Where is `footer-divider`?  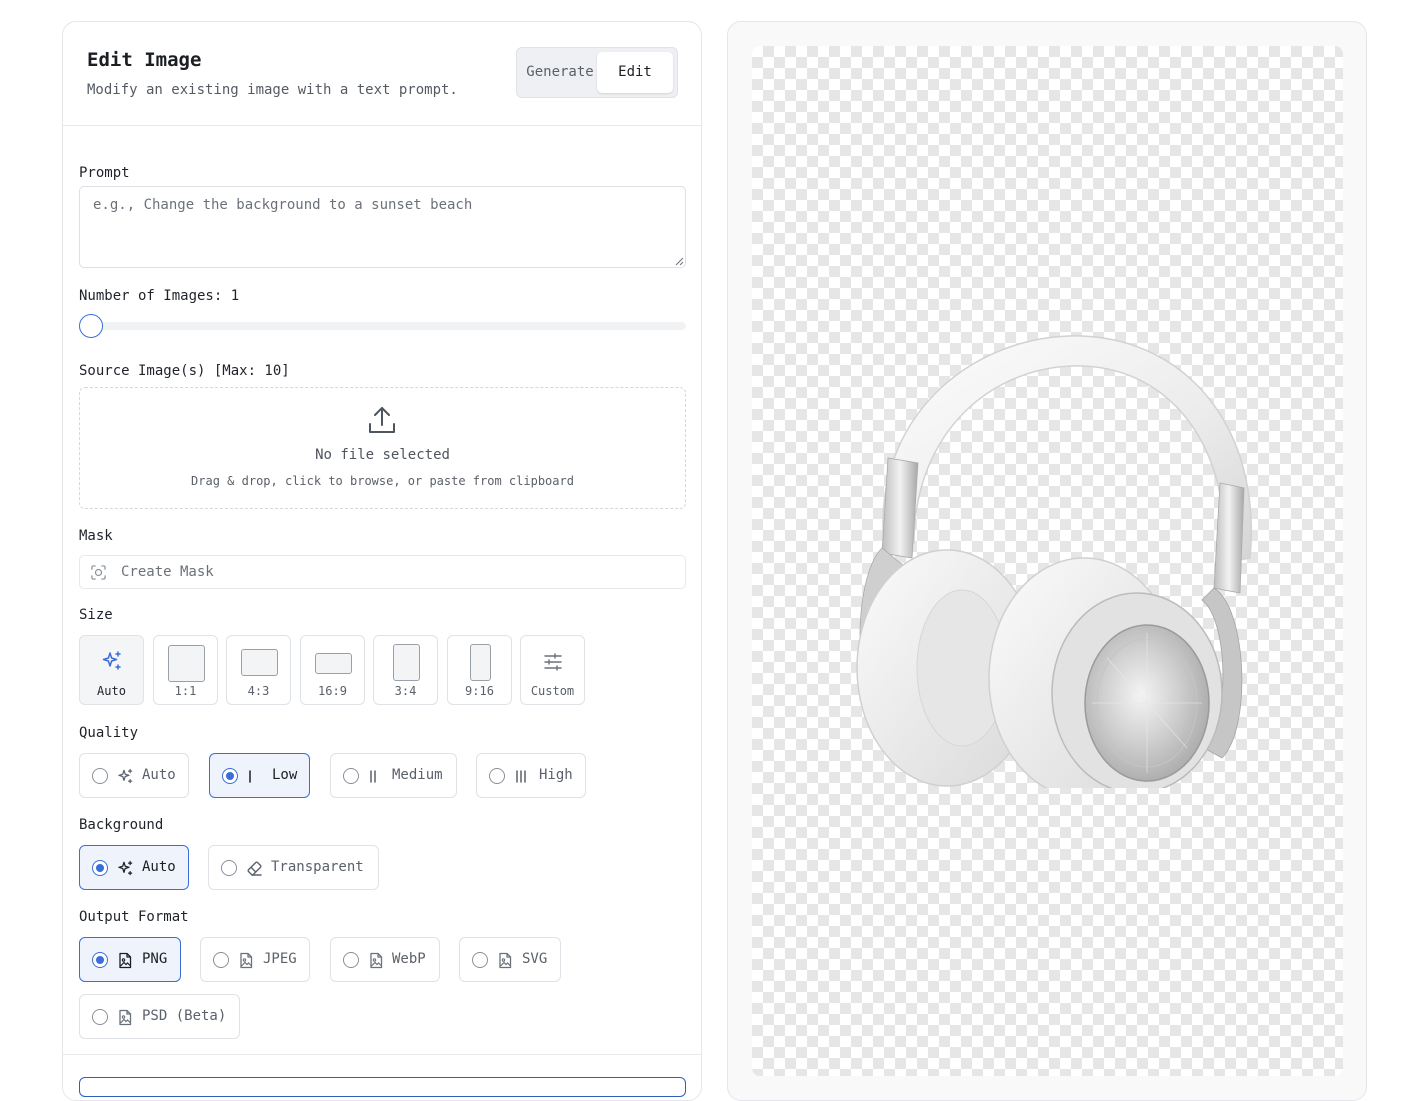 footer-divider is located at coordinates (382, 1054).